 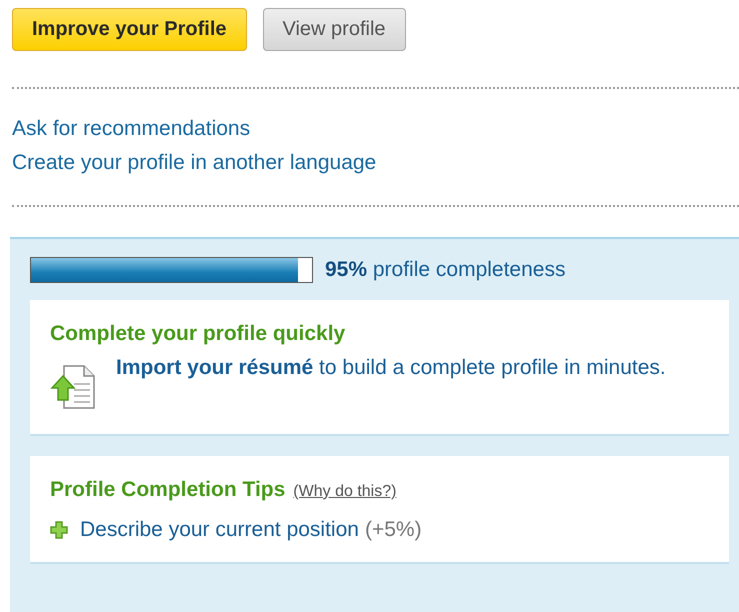 What do you see at coordinates (59, 530) in the screenshot?
I see `plus-icon` at bounding box center [59, 530].